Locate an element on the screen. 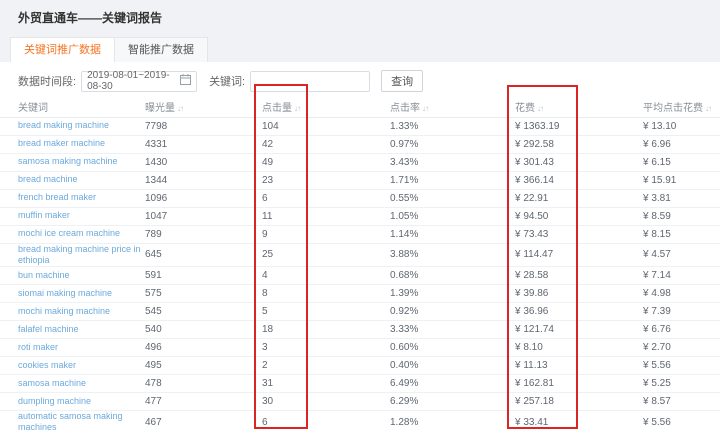 The height and width of the screenshot is (434, 720). cost-cell: ¥ 257.18 is located at coordinates (579, 401).